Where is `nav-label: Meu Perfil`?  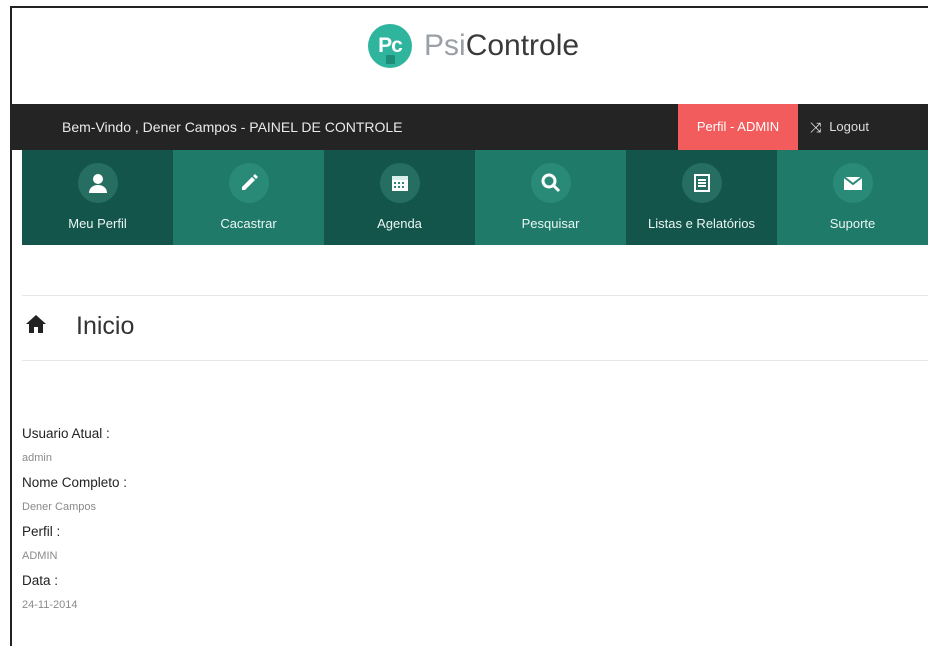
nav-label: Meu Perfil is located at coordinates (97, 223).